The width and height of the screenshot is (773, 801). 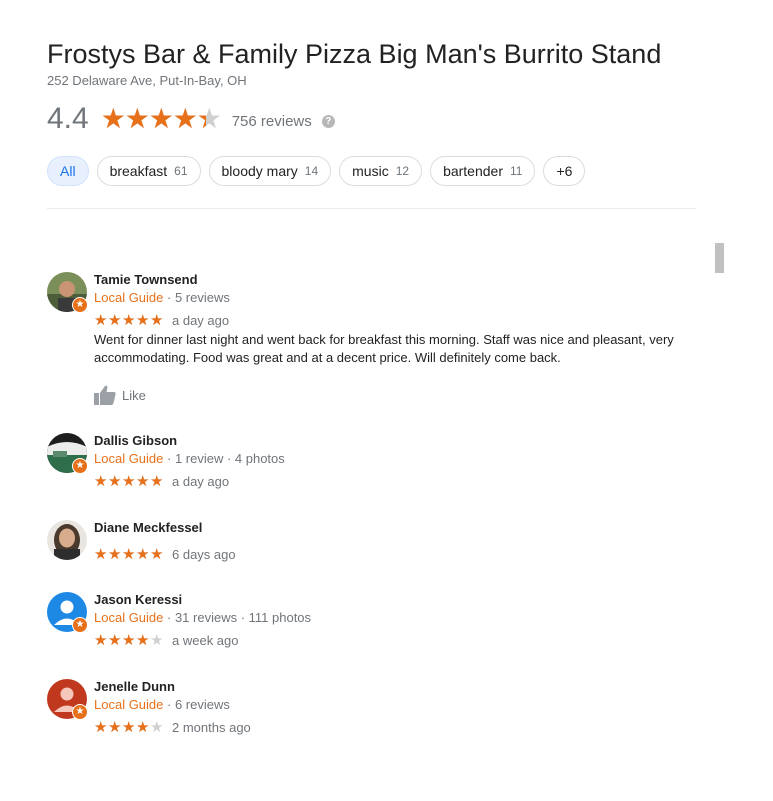 What do you see at coordinates (389, 440) in the screenshot?
I see `reviewer-name: Dallis Gibson` at bounding box center [389, 440].